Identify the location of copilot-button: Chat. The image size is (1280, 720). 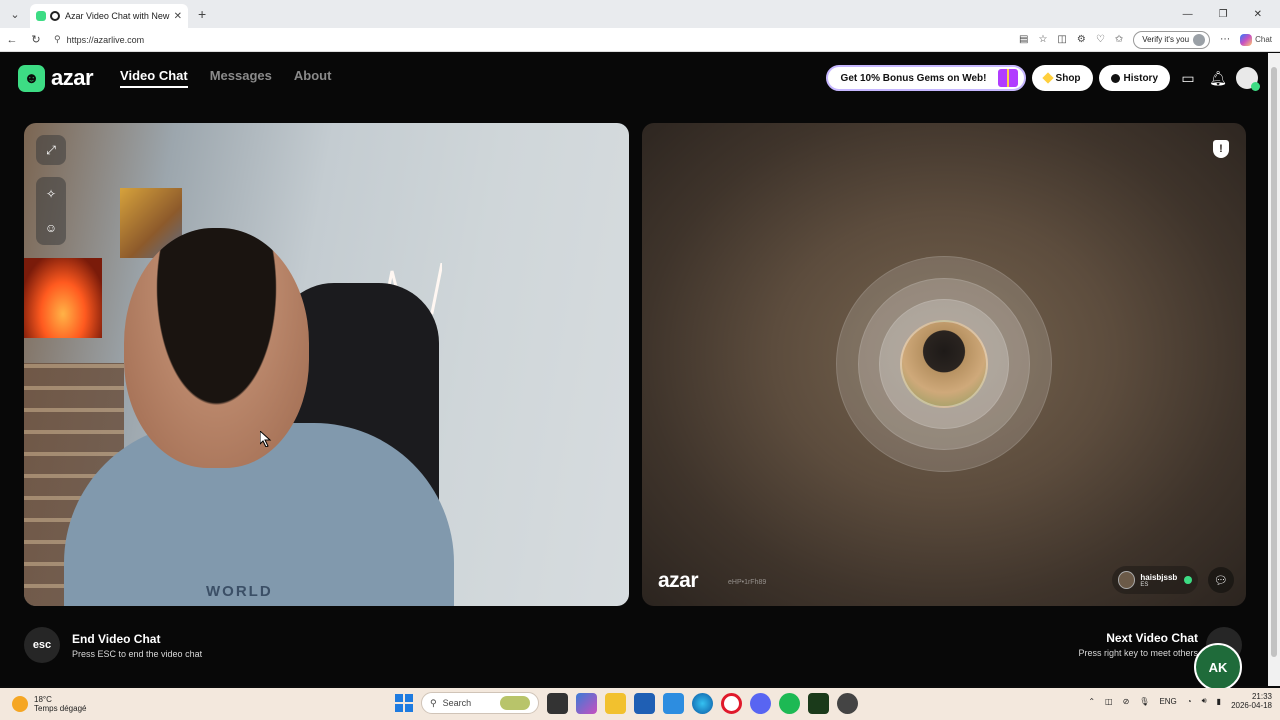
(1256, 39).